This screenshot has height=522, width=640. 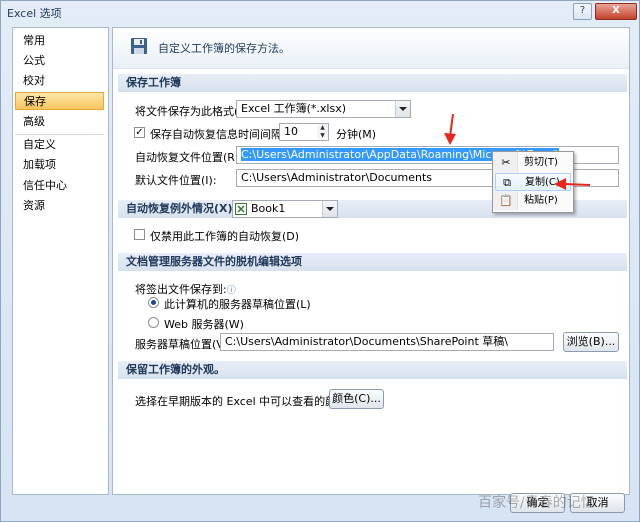 I want to click on sidebar-item-common: 常用, so click(x=59, y=41).